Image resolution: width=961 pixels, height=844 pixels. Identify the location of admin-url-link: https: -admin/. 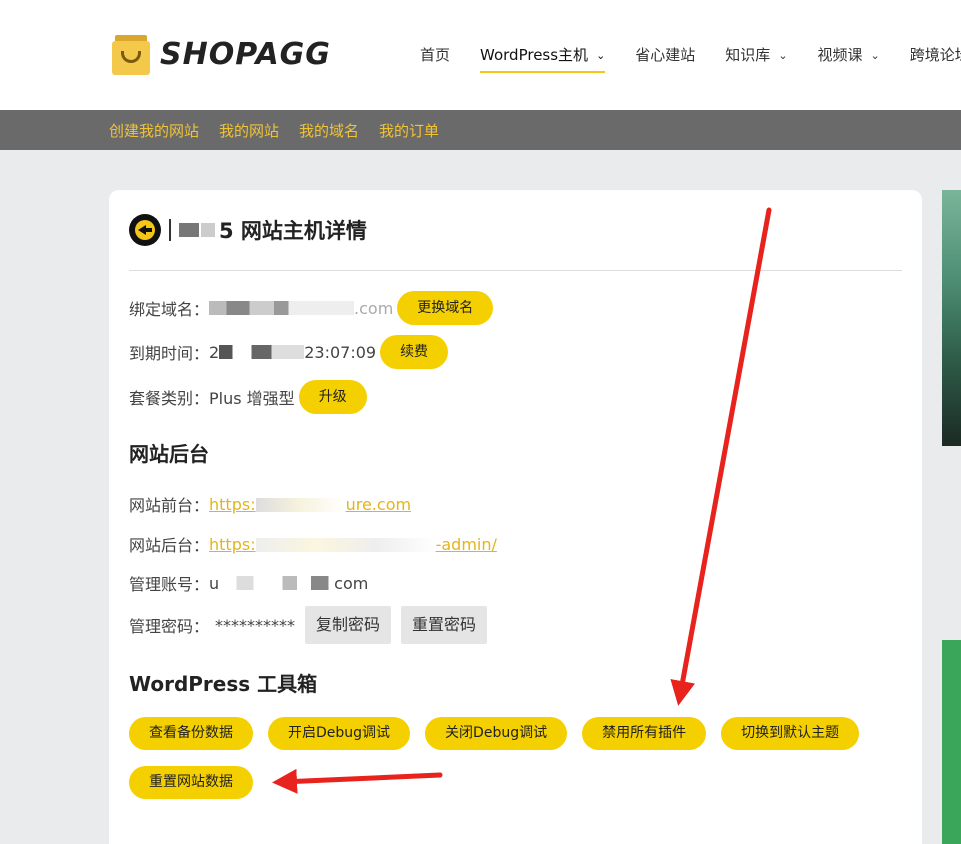
(353, 544).